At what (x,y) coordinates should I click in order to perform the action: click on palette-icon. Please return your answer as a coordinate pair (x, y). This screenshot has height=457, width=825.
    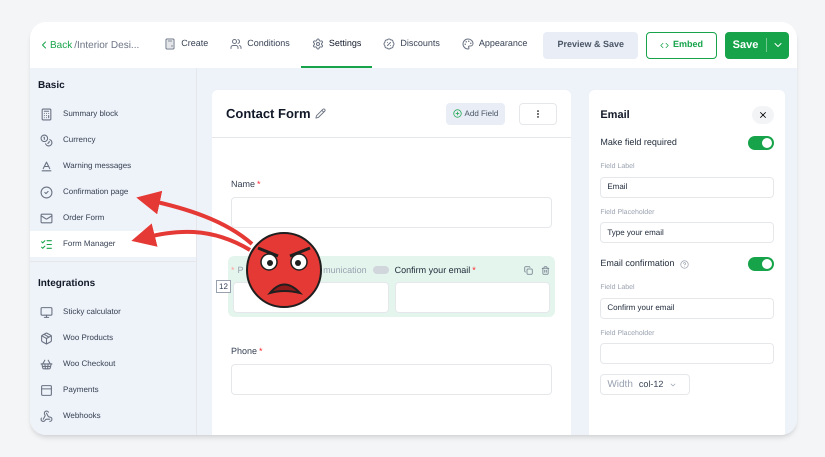
    Looking at the image, I should click on (468, 44).